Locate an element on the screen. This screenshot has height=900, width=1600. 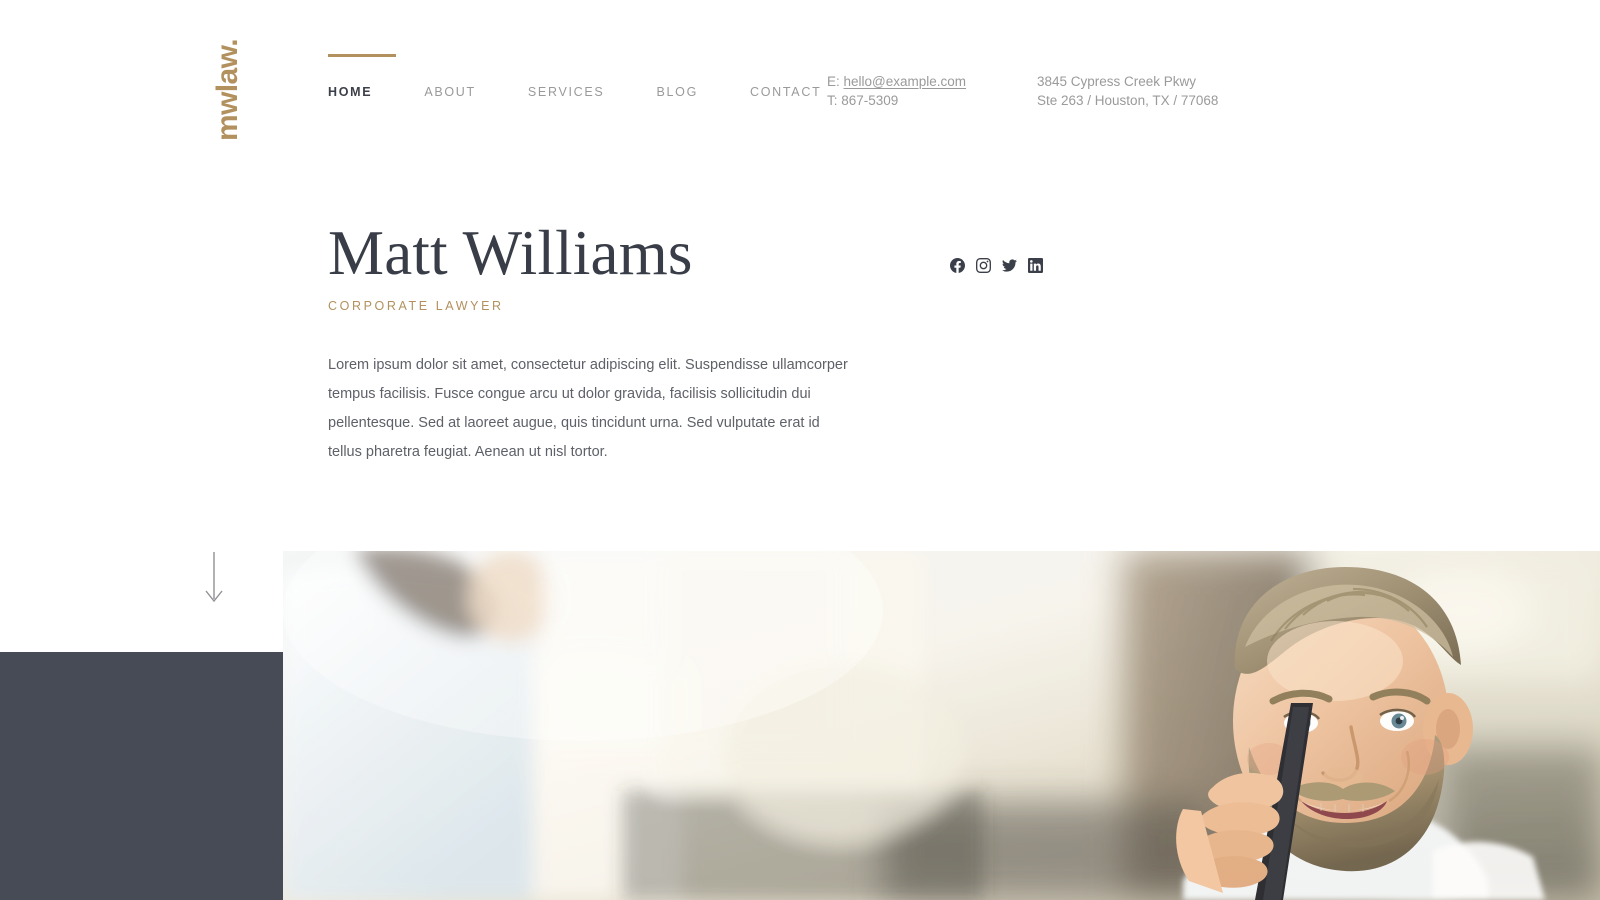
instagram-icon is located at coordinates (983, 265).